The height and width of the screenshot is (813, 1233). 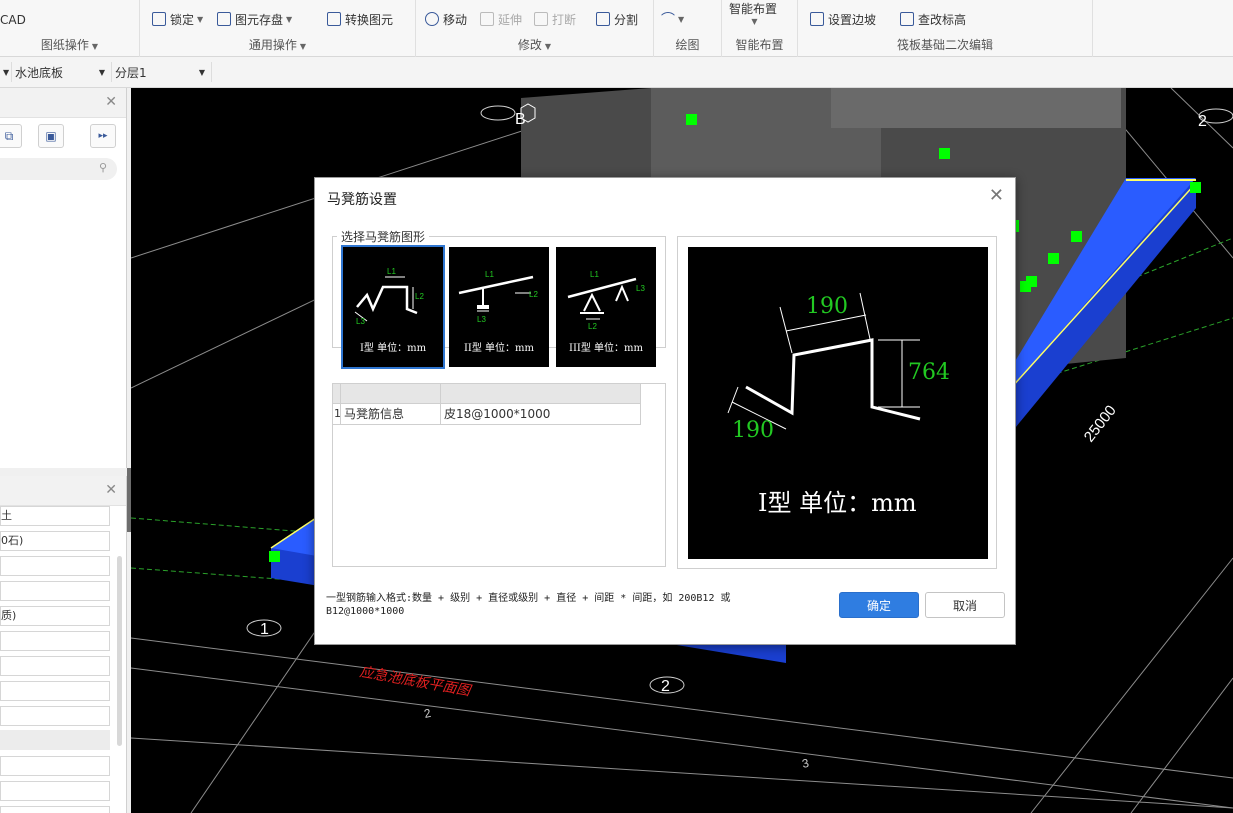 I want to click on type-1-preview-drawing: 190 764 190 I型 单位：mm, so click(x=838, y=404).